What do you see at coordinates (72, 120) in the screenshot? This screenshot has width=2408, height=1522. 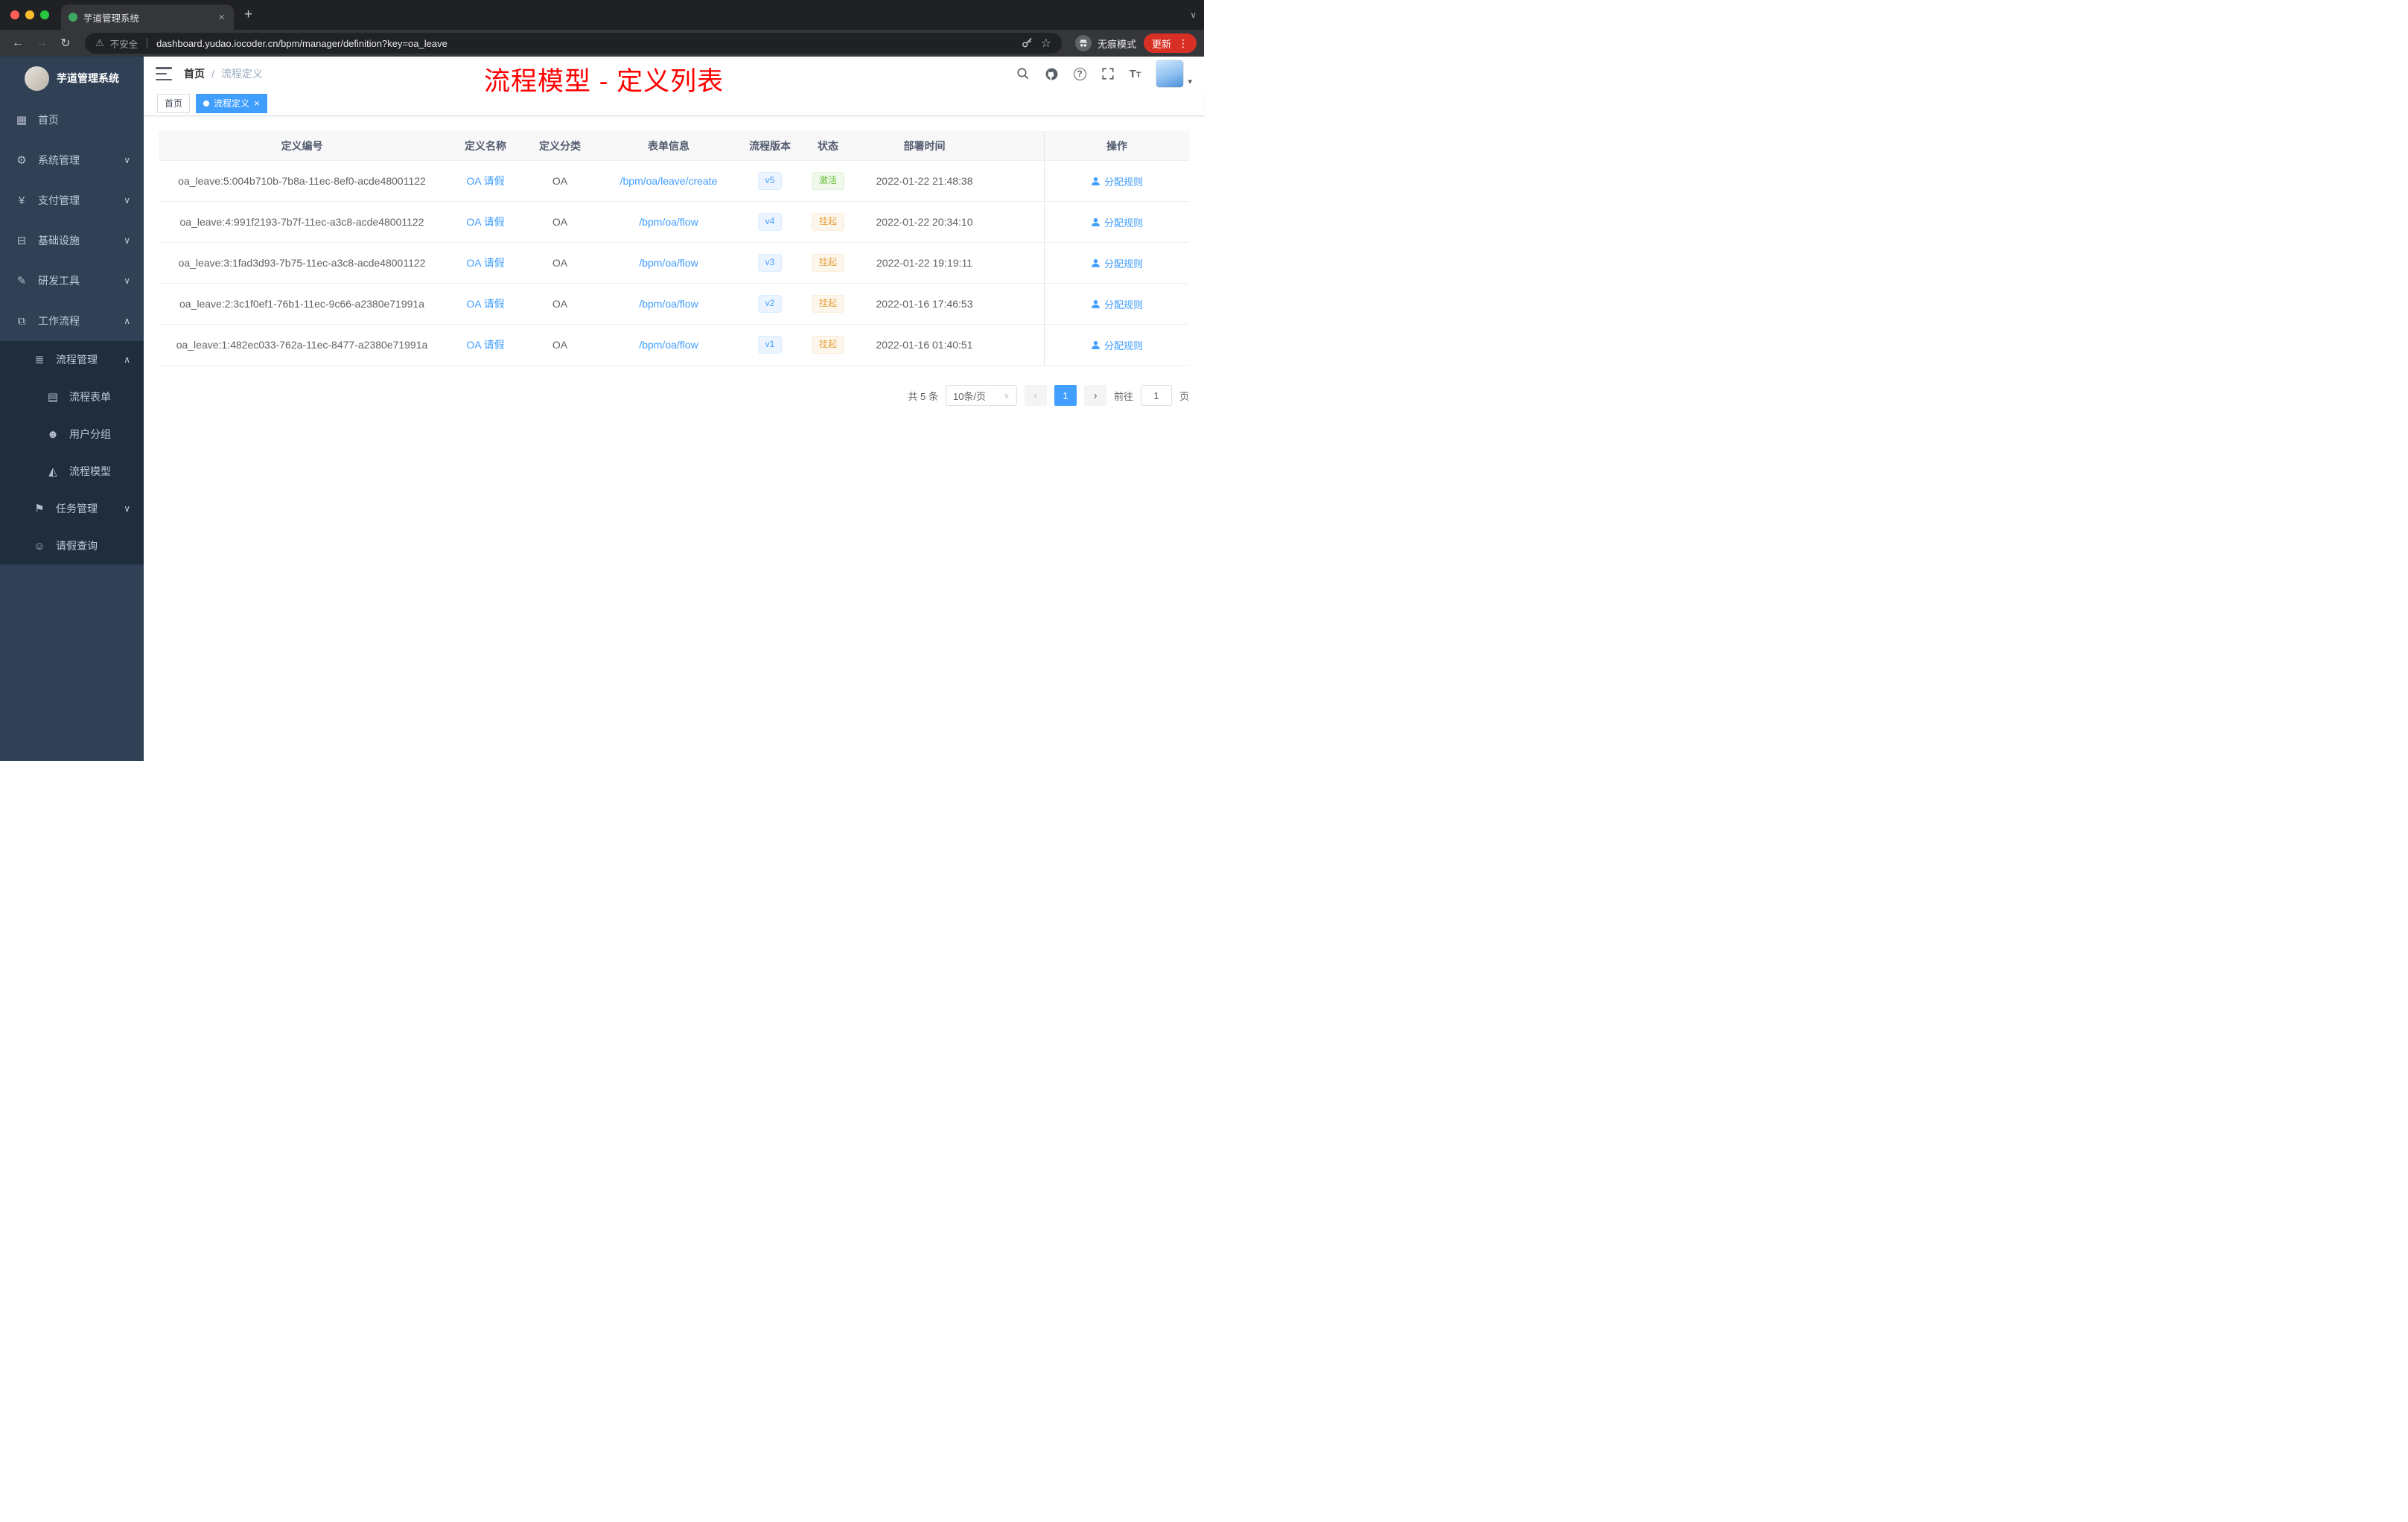 I see `sidebar-item-home: ▦ 首页` at bounding box center [72, 120].